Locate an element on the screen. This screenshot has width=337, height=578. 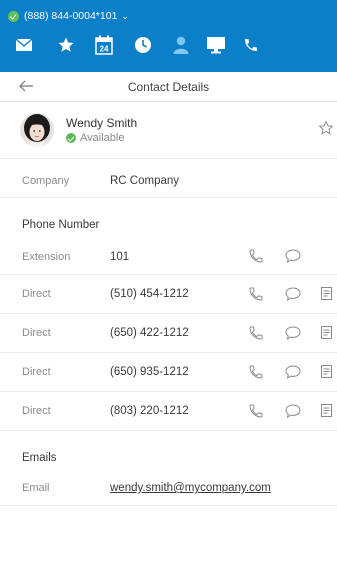
company-label: Company is located at coordinates (46, 181).